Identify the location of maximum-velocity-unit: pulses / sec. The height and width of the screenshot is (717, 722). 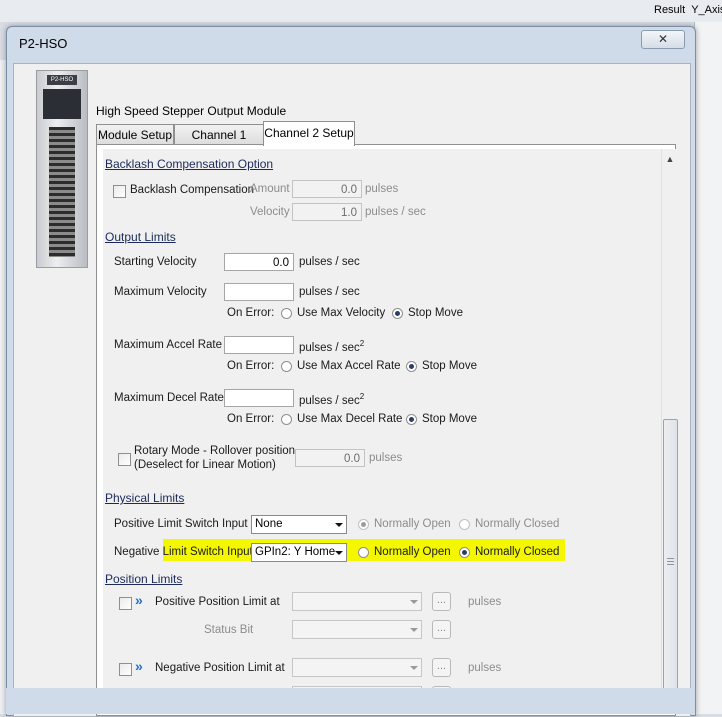
(329, 292).